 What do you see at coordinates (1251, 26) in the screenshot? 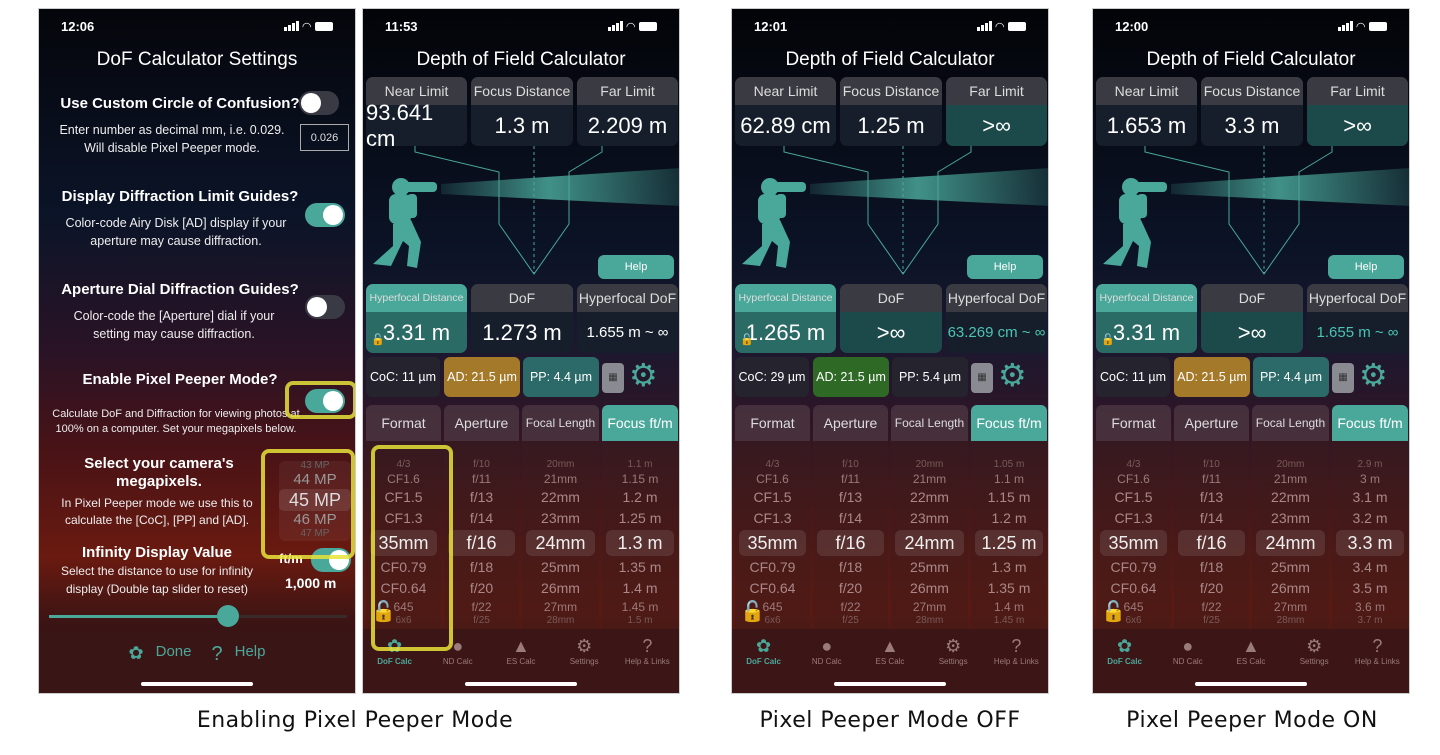
I see `status-bar: 12:00 ◠` at bounding box center [1251, 26].